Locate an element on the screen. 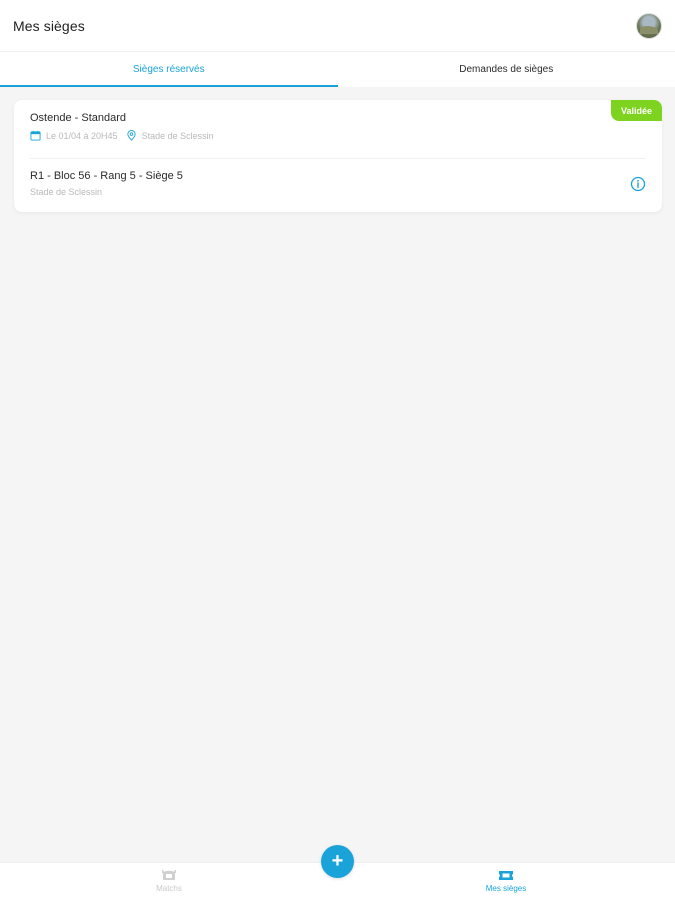  nav-item-matchs: Matchs is located at coordinates (169, 881).